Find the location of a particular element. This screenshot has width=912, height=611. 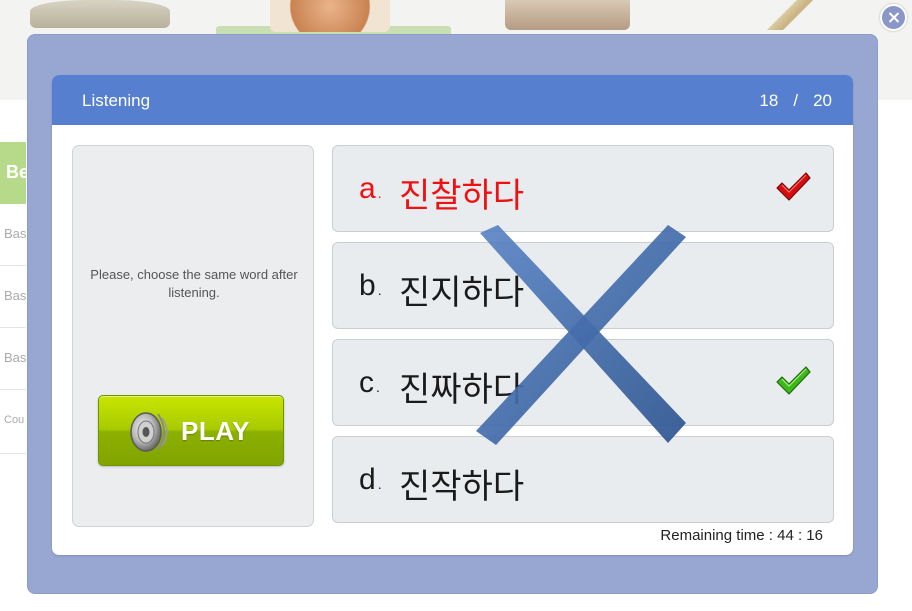

current-question-number: 18 is located at coordinates (769, 100).